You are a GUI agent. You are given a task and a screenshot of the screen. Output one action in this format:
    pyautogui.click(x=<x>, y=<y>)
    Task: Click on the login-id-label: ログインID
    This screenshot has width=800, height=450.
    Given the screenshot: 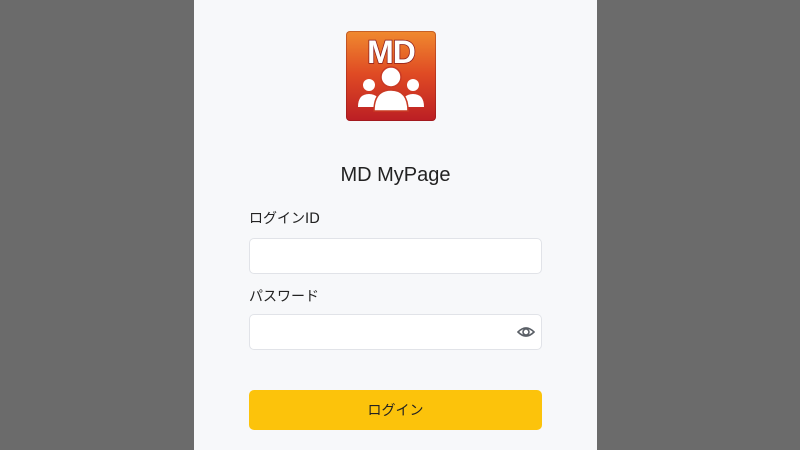 What is the action you would take?
    pyautogui.click(x=284, y=219)
    